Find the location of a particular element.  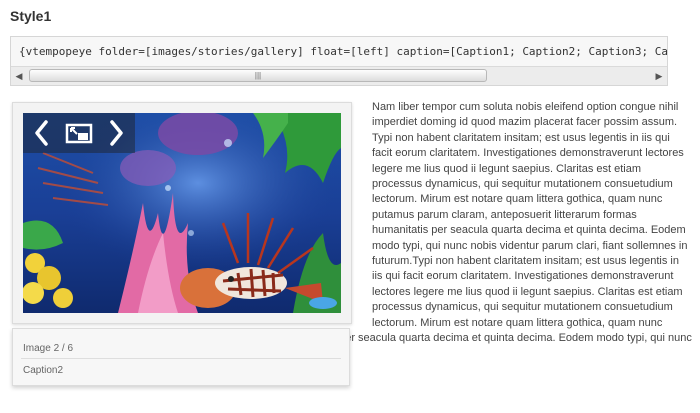

section-title: Style1 is located at coordinates (31, 16).